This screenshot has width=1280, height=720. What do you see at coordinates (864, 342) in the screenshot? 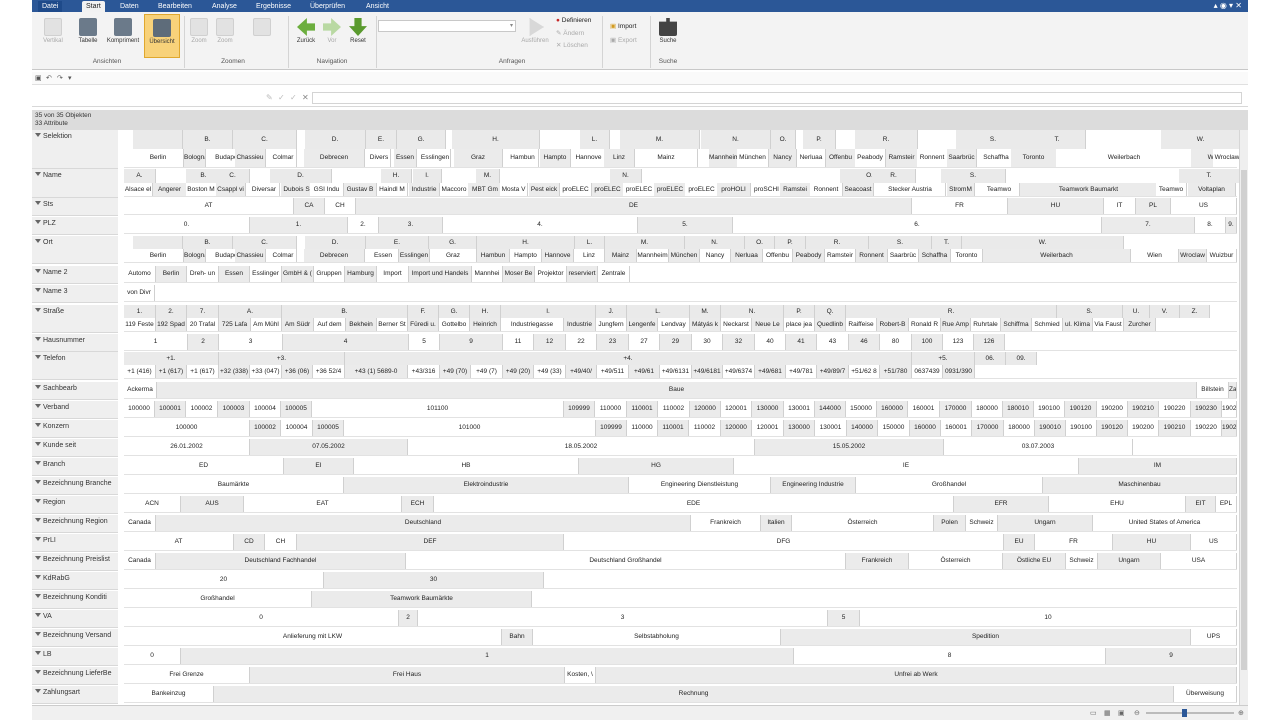
I see `value-cell: 46` at bounding box center [864, 342].